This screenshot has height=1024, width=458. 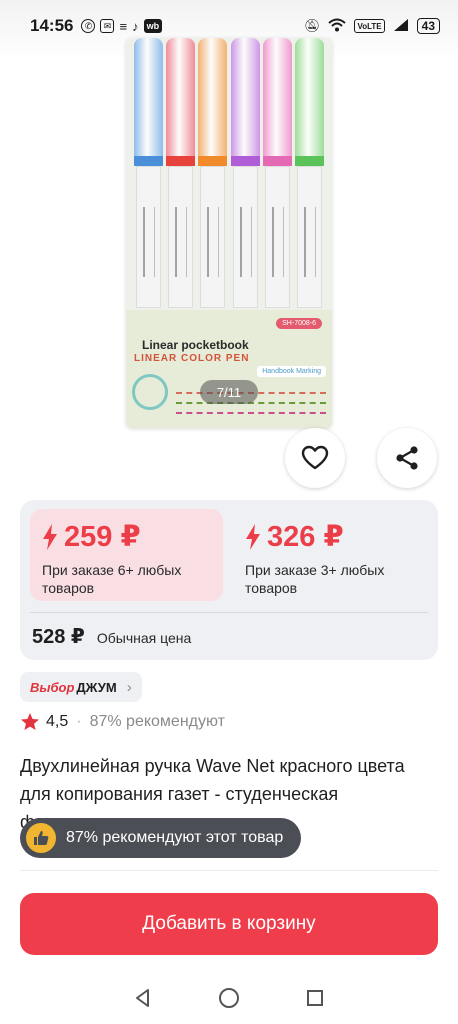 I want to click on mute-icon: 🔕︎, so click(x=312, y=25).